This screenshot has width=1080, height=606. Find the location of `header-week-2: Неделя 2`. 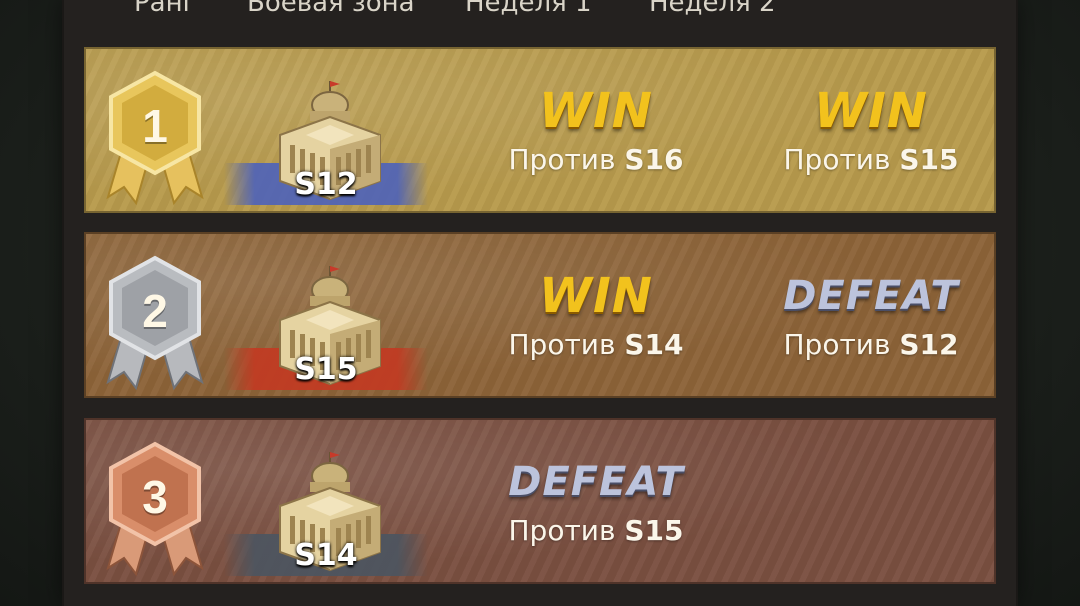

header-week-2: Неделя 2 is located at coordinates (712, 9).